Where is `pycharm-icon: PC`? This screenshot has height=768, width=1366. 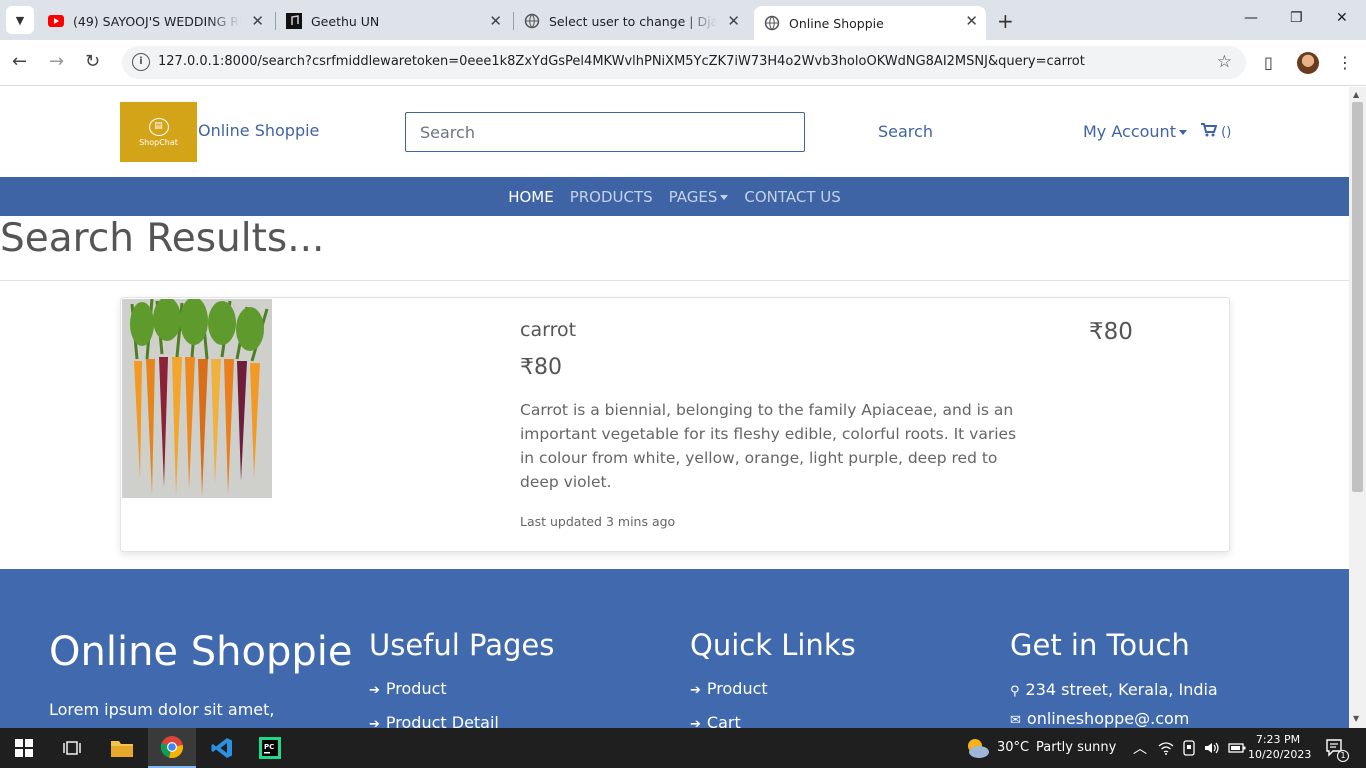
pycharm-icon: PC is located at coordinates (270, 748).